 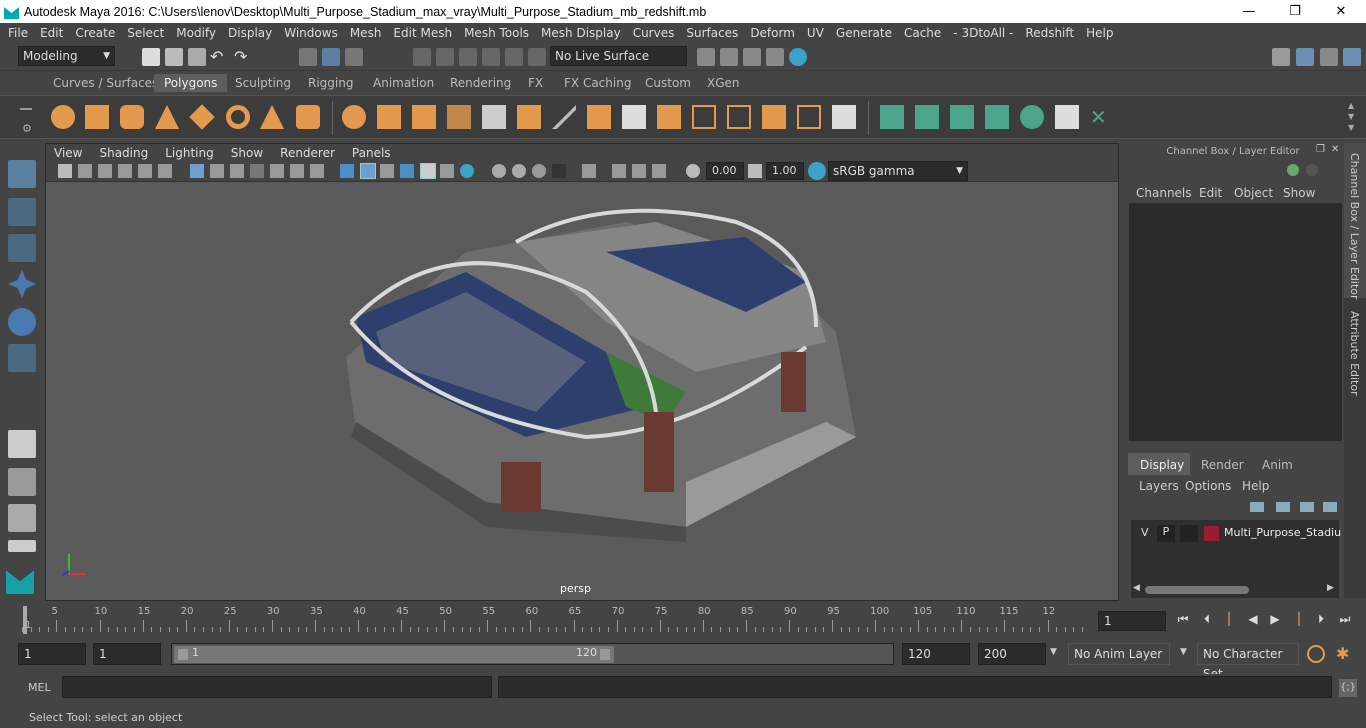 I want to click on live-surface-field: No Live Surface, so click(x=618, y=56).